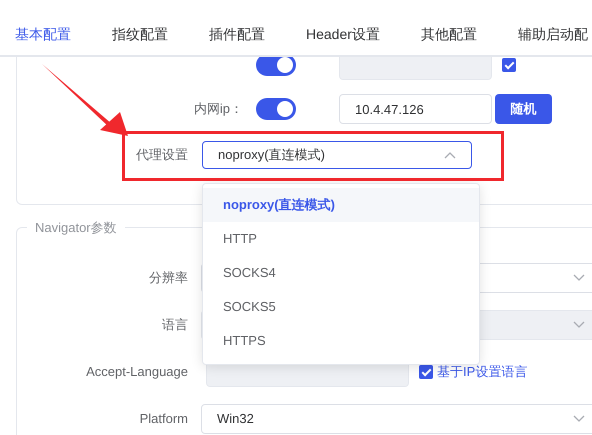 The width and height of the screenshot is (592, 435). I want to click on checkbox-label: 基于IP设置语言, so click(482, 371).